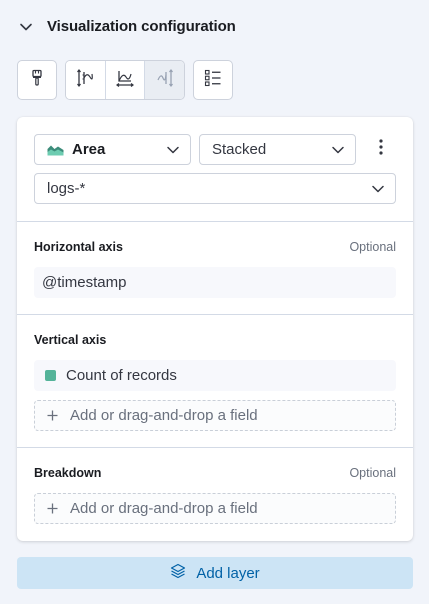 The height and width of the screenshot is (604, 429). I want to click on chart-type-select: Area, so click(112, 149).